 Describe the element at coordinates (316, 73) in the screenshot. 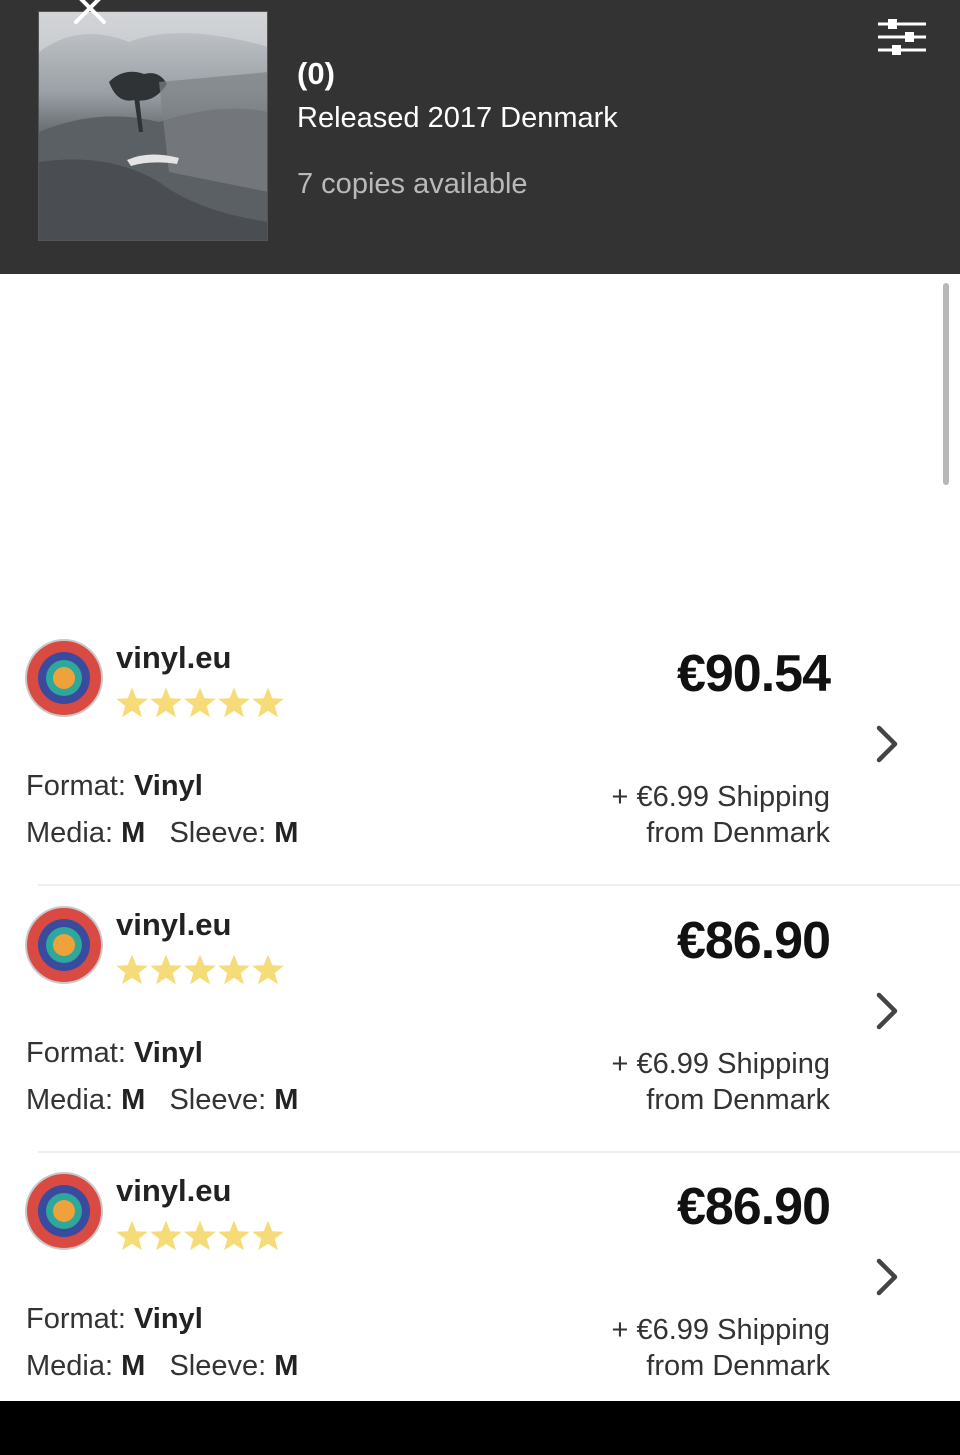

I see `ratings-count: (0)` at that location.